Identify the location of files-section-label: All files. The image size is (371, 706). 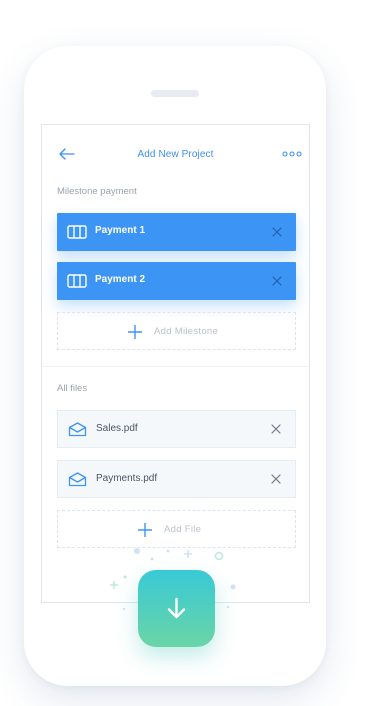
(72, 388).